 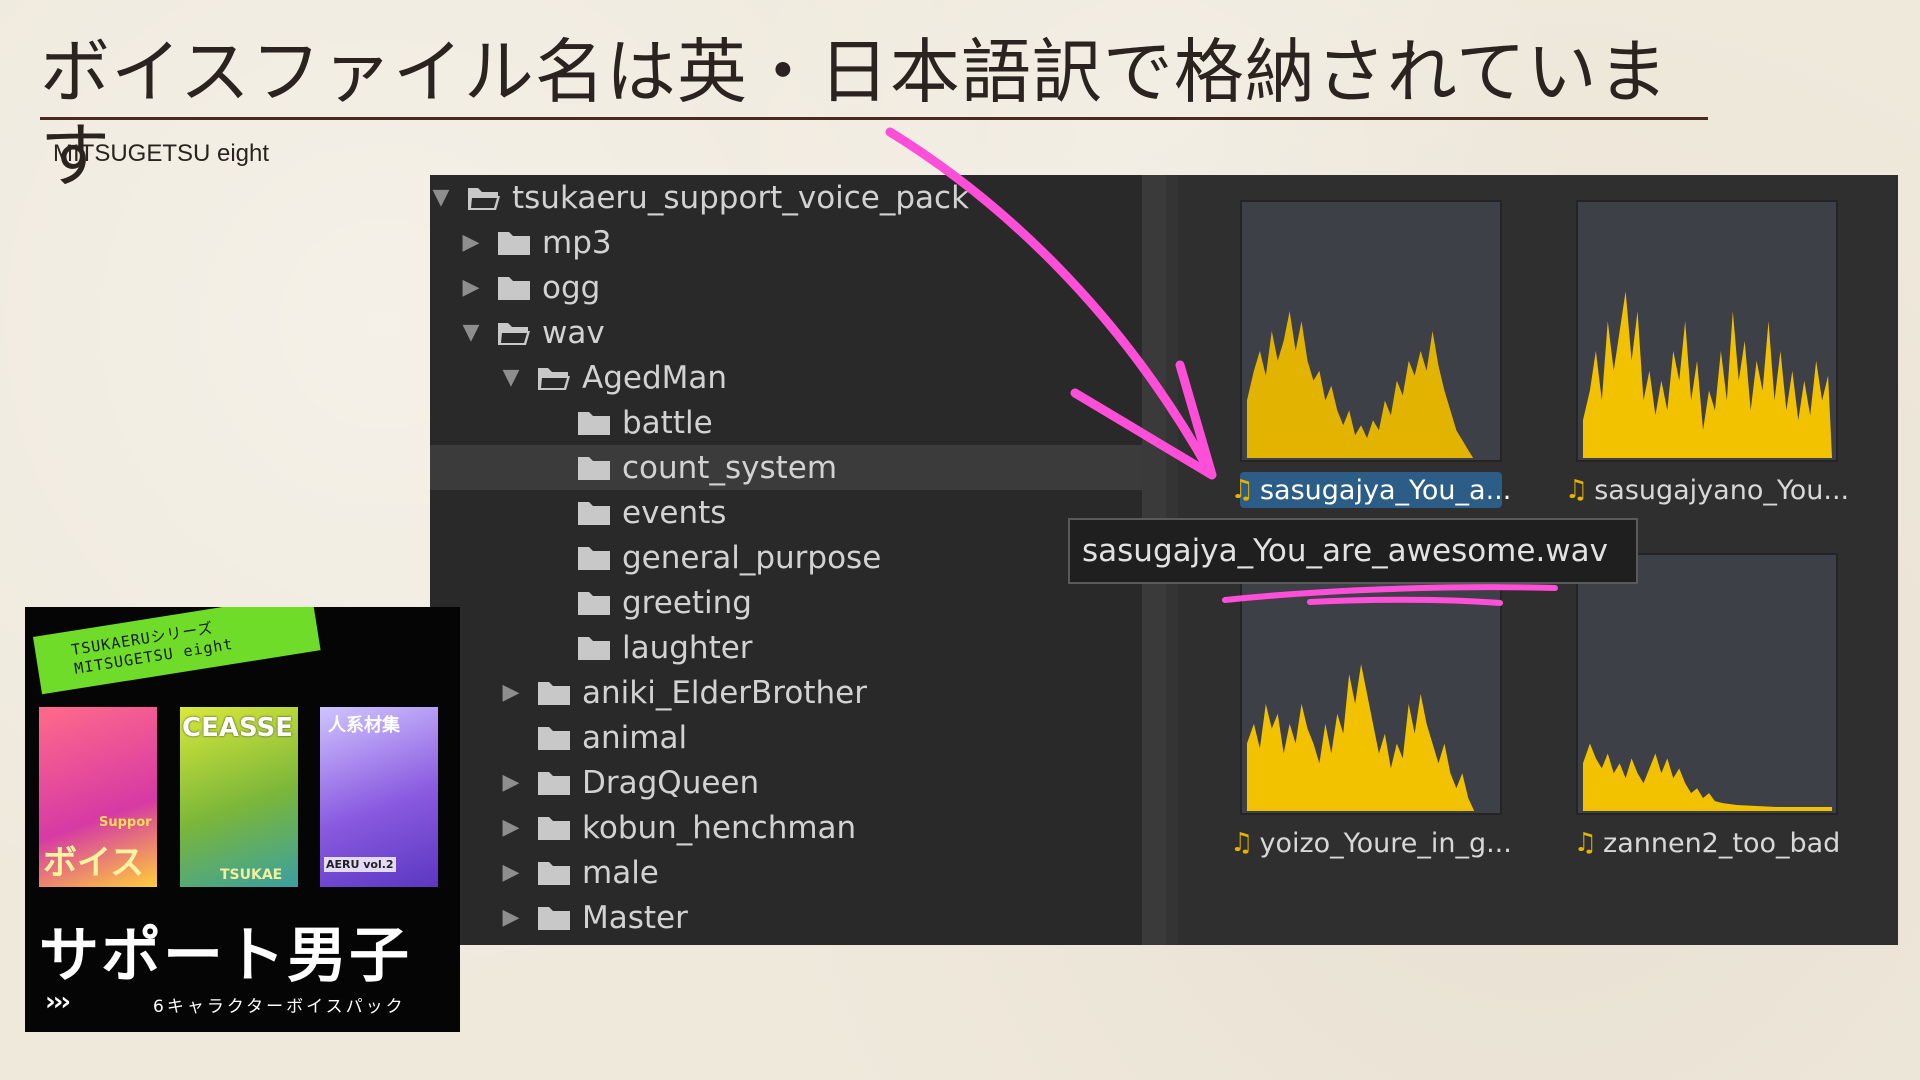 I want to click on tree-label: aniki_ElderBrother, so click(x=724, y=692).